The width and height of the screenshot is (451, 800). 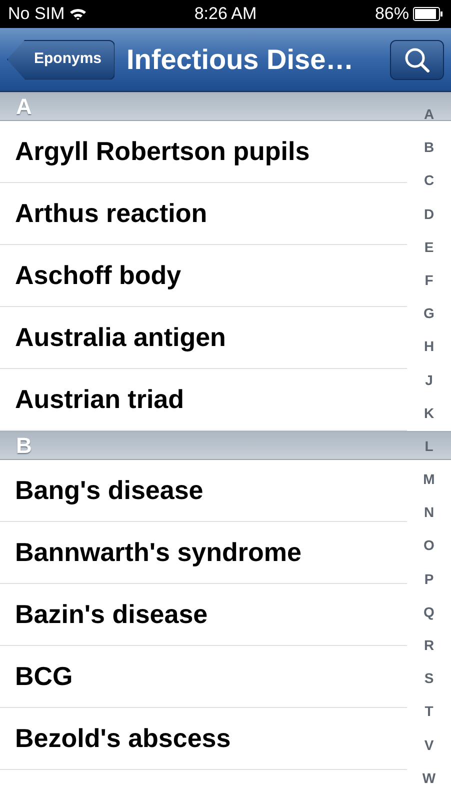 What do you see at coordinates (429, 751) in the screenshot?
I see `index-letter: V` at bounding box center [429, 751].